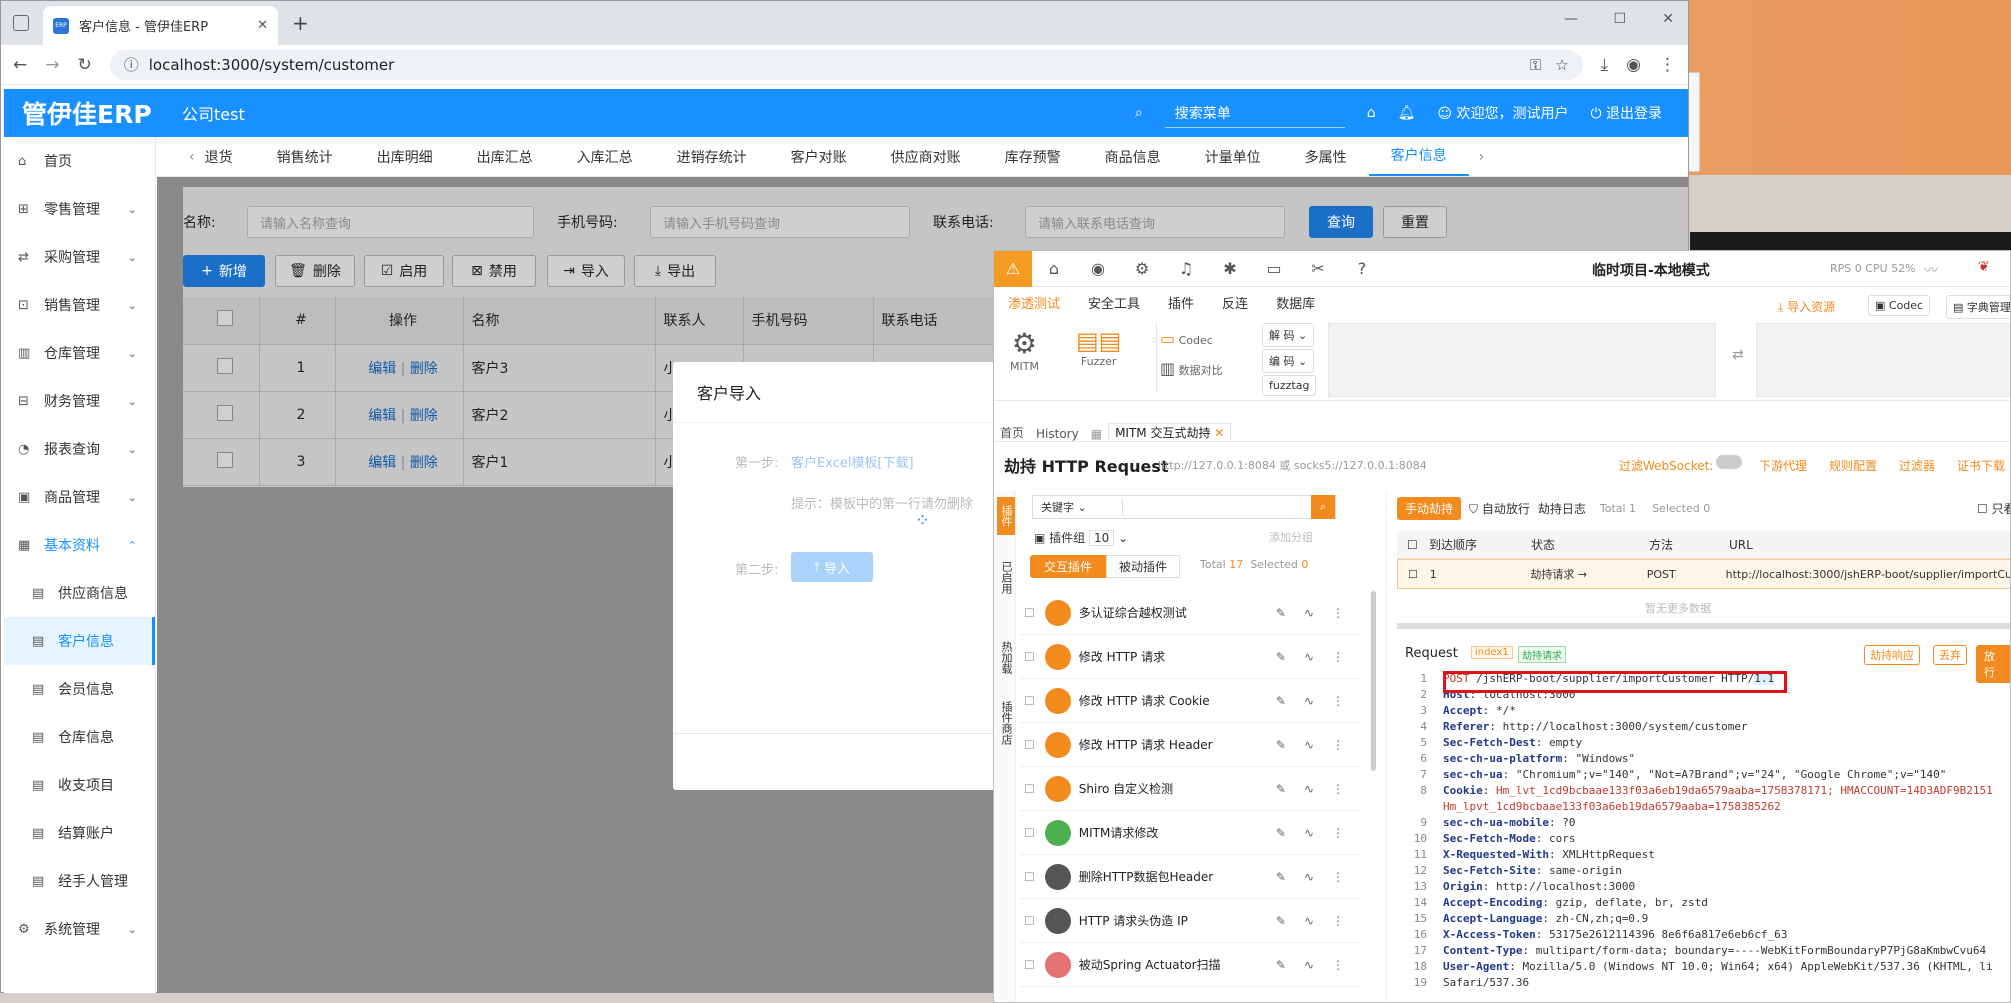  I want to click on reload-icon: ↻, so click(85, 65).